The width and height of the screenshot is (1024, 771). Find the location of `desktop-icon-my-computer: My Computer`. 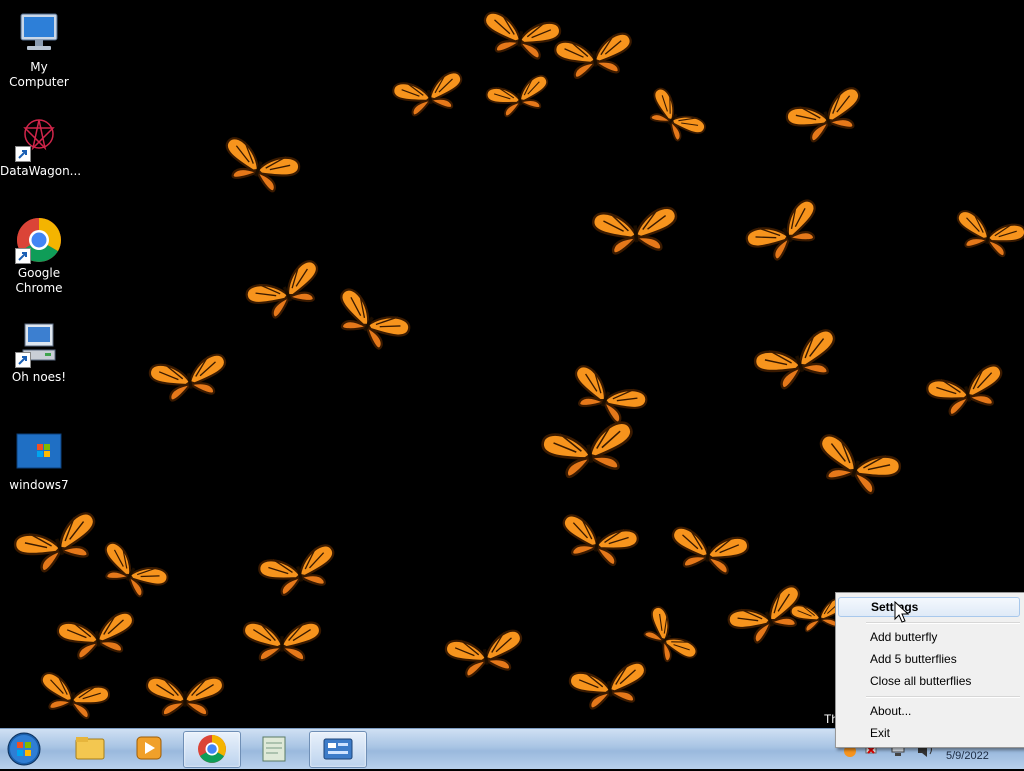

desktop-icon-my-computer: My Computer is located at coordinates (39, 50).